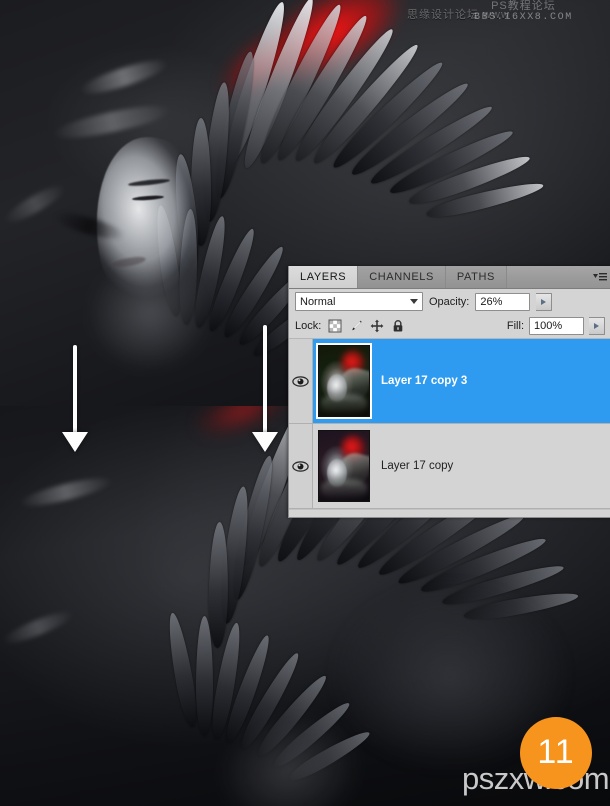 The height and width of the screenshot is (806, 610). I want to click on blend-mode-row: Normal Opacity: 26%, so click(449, 301).